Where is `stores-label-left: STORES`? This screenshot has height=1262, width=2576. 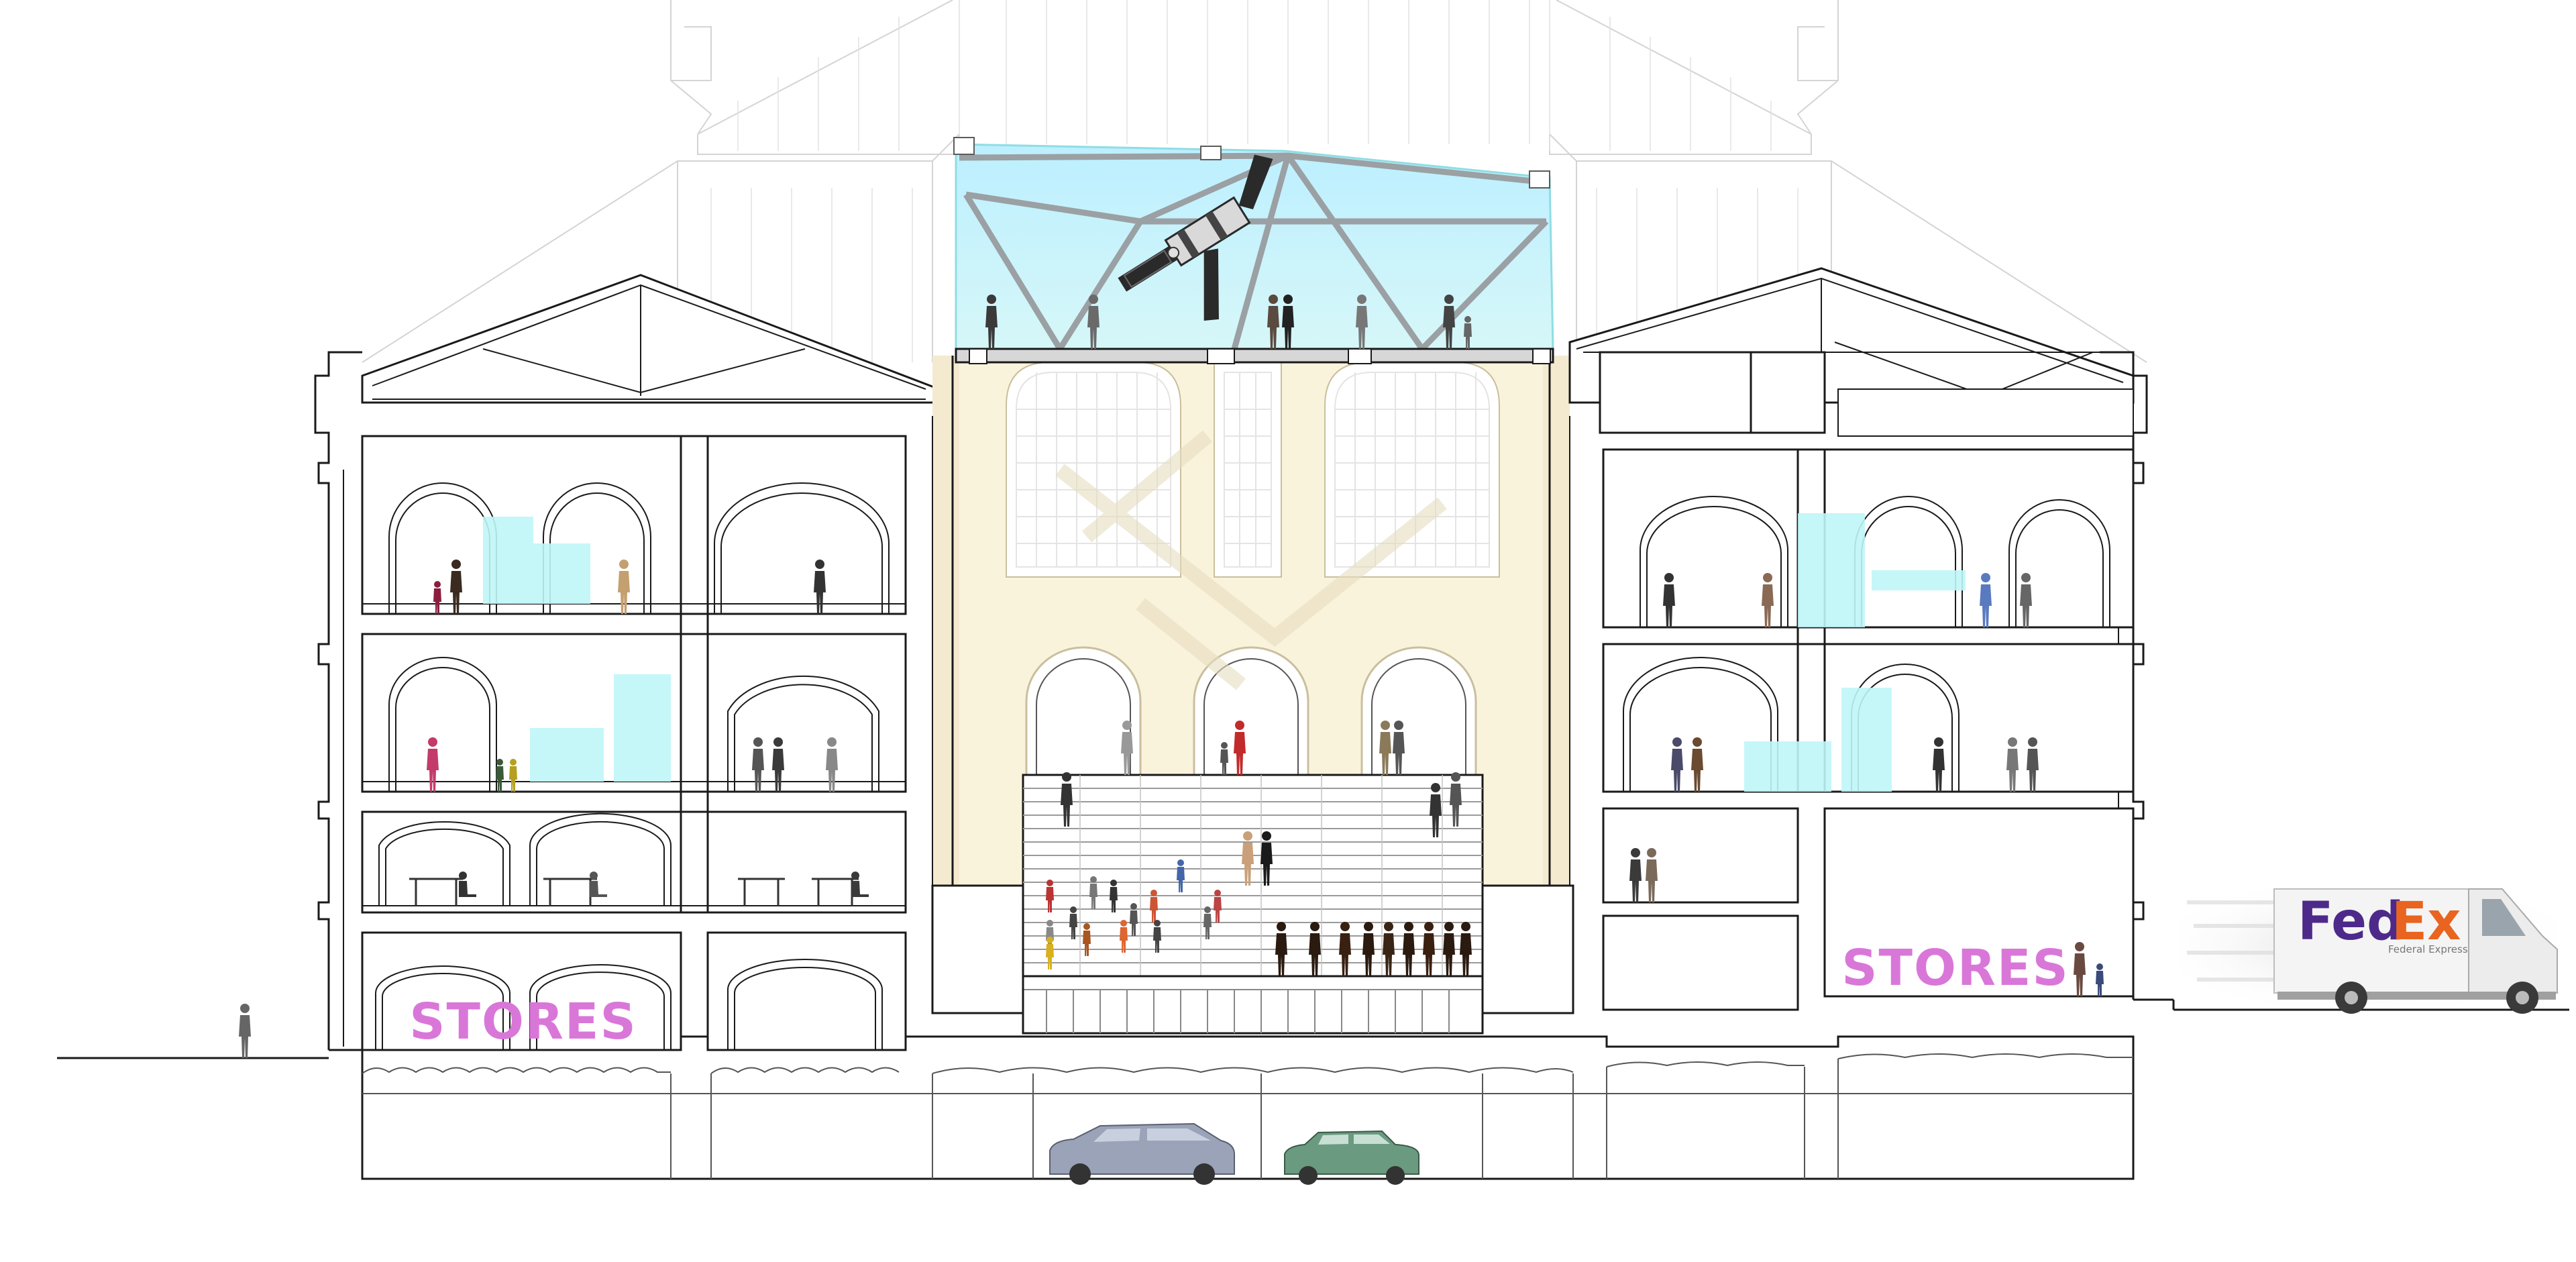
stores-label-left: STORES is located at coordinates (523, 1022).